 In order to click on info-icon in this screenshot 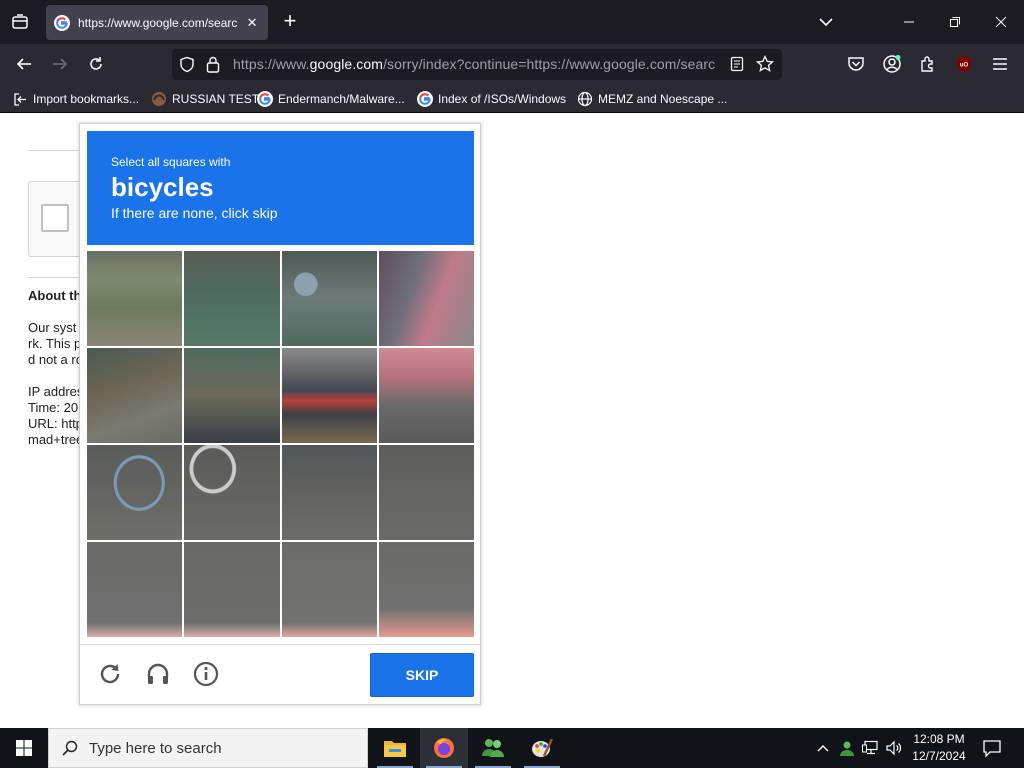, I will do `click(206, 674)`.